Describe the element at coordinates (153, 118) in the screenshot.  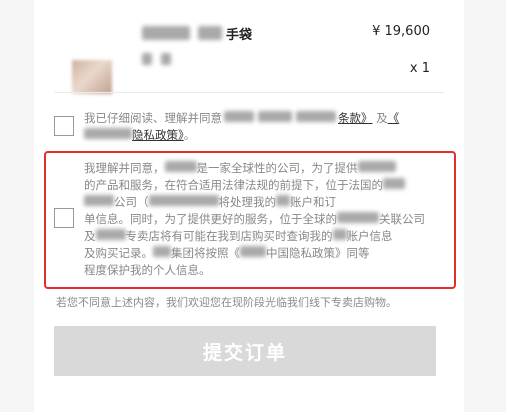
I see `consent-text-part: 我已仔细阅读、理解并同意` at that location.